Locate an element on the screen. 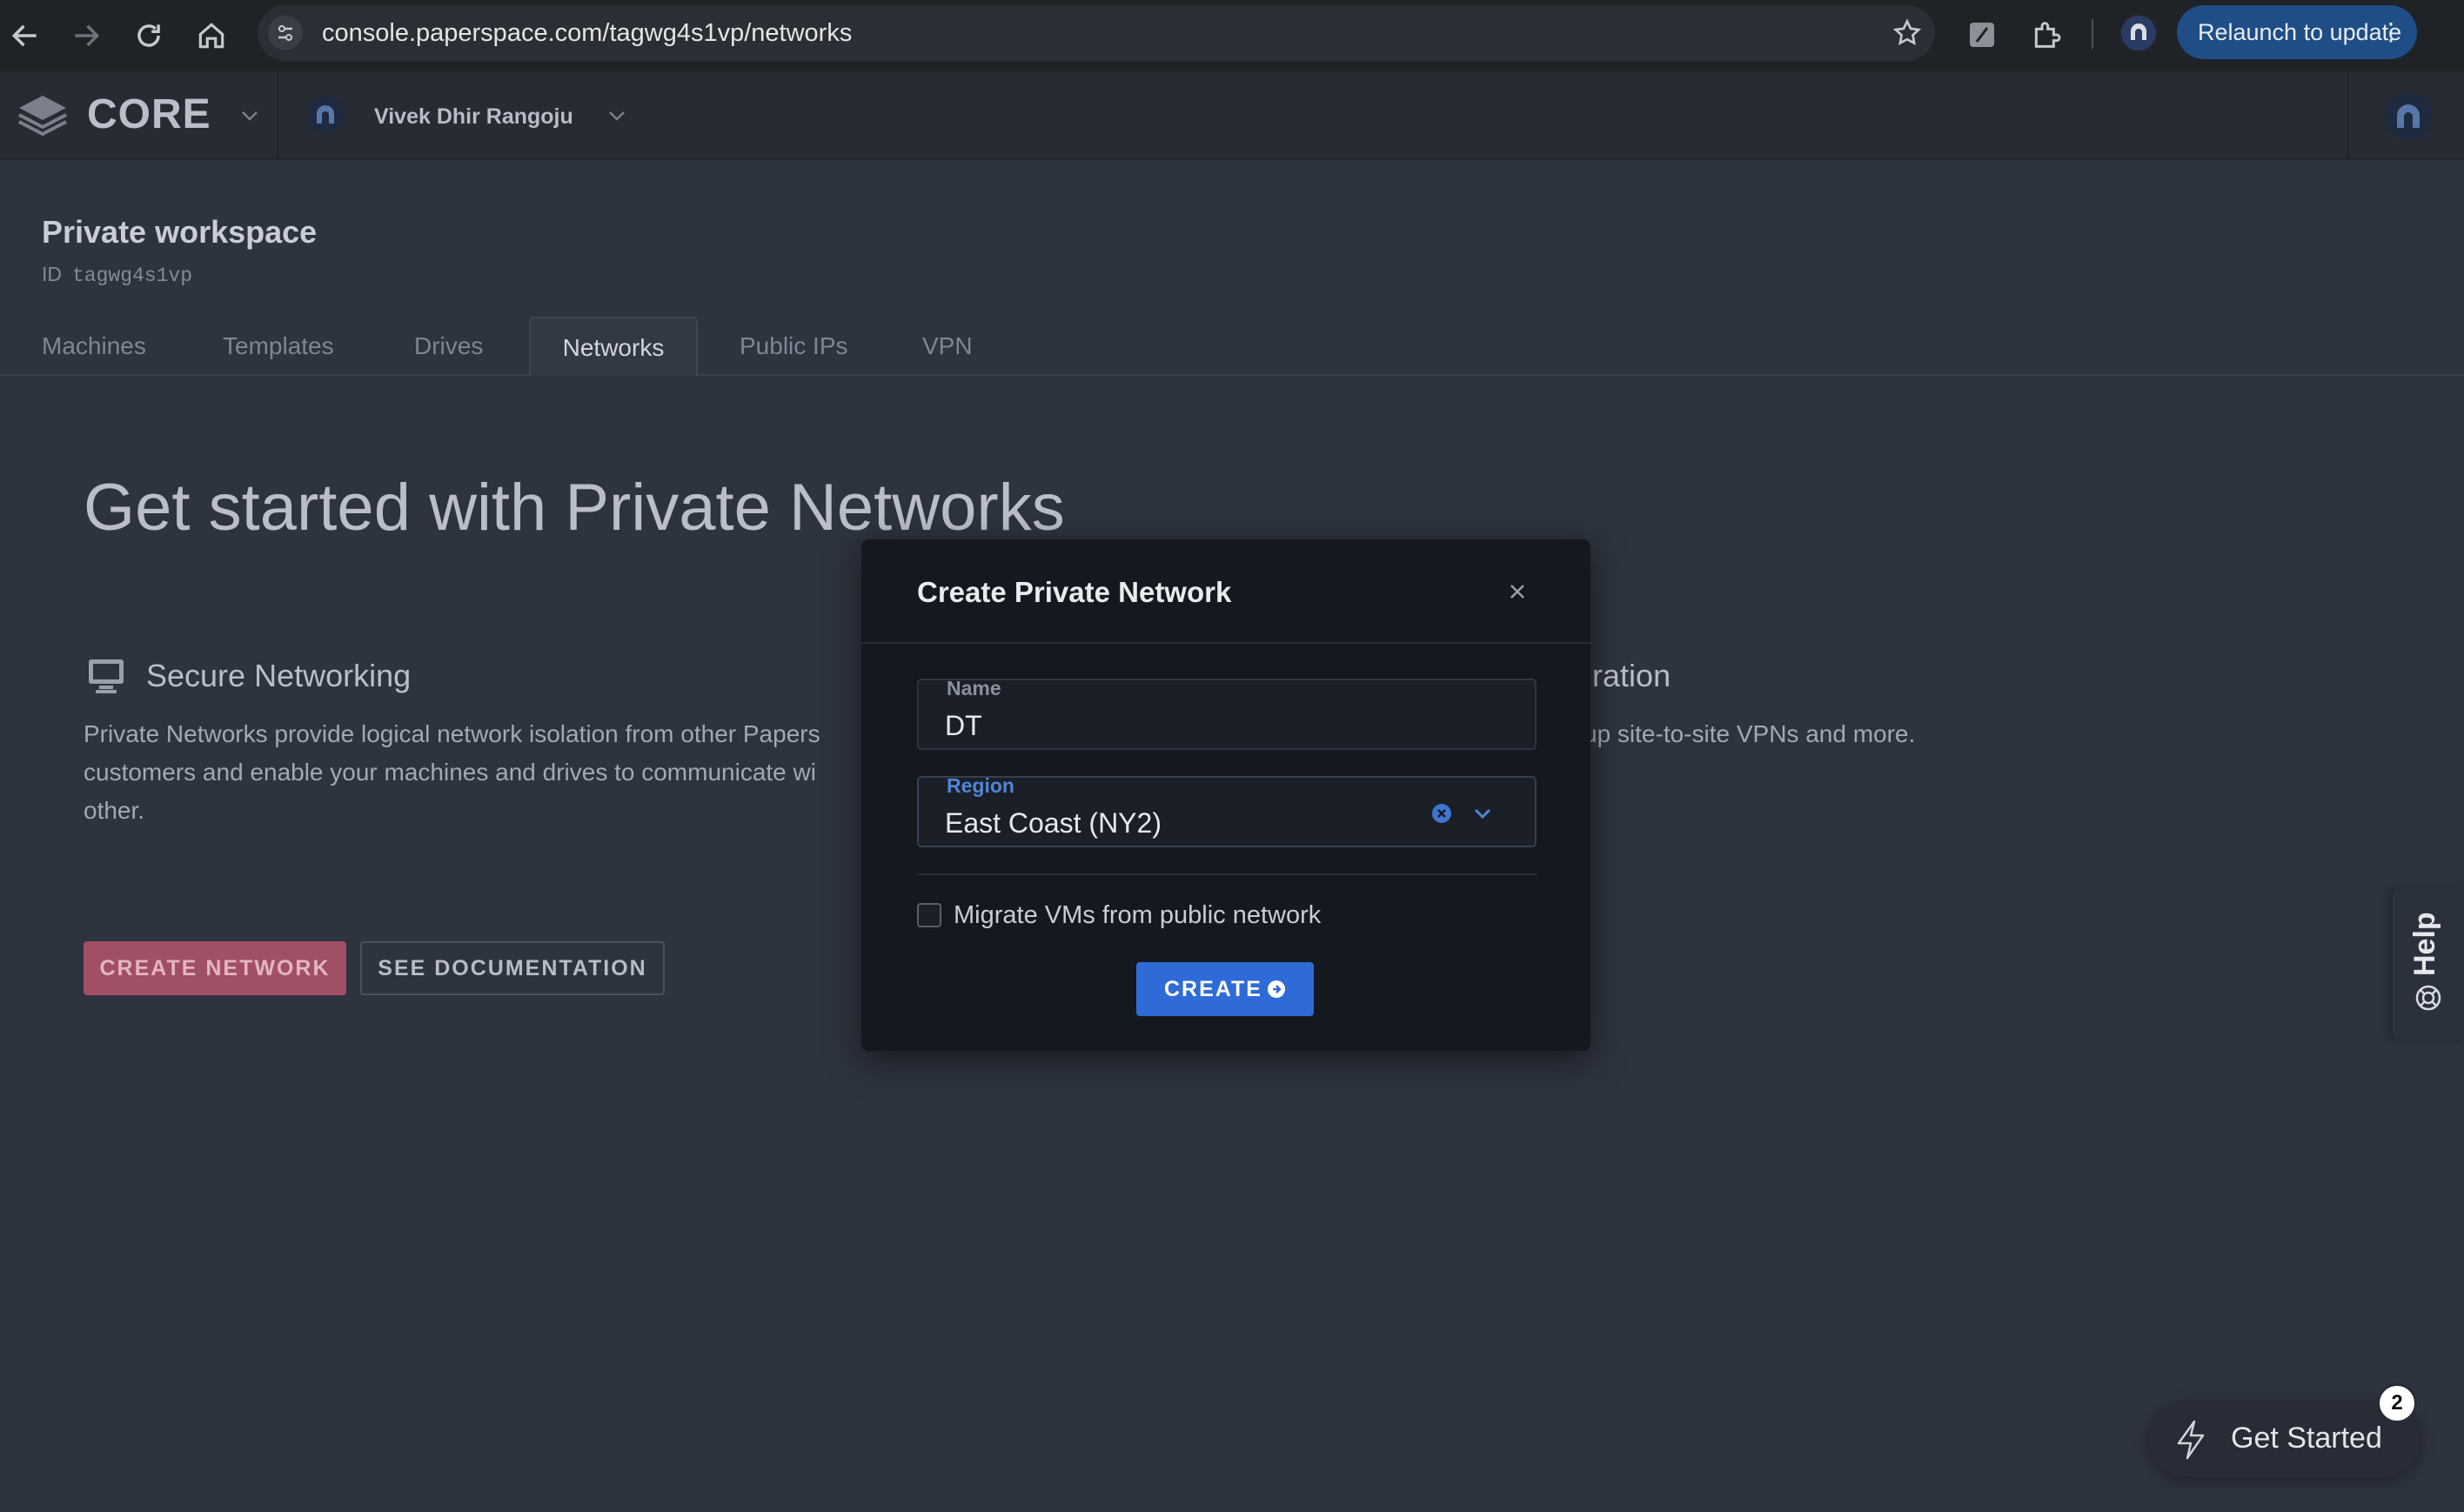  create-button: CREATE is located at coordinates (1225, 989).